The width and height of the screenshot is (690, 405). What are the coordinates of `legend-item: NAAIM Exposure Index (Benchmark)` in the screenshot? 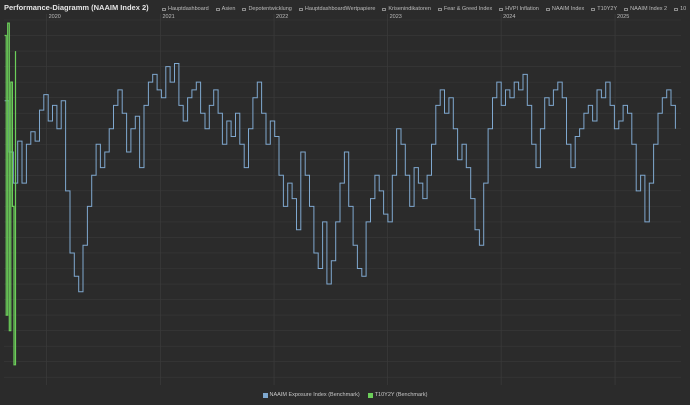 It's located at (311, 395).